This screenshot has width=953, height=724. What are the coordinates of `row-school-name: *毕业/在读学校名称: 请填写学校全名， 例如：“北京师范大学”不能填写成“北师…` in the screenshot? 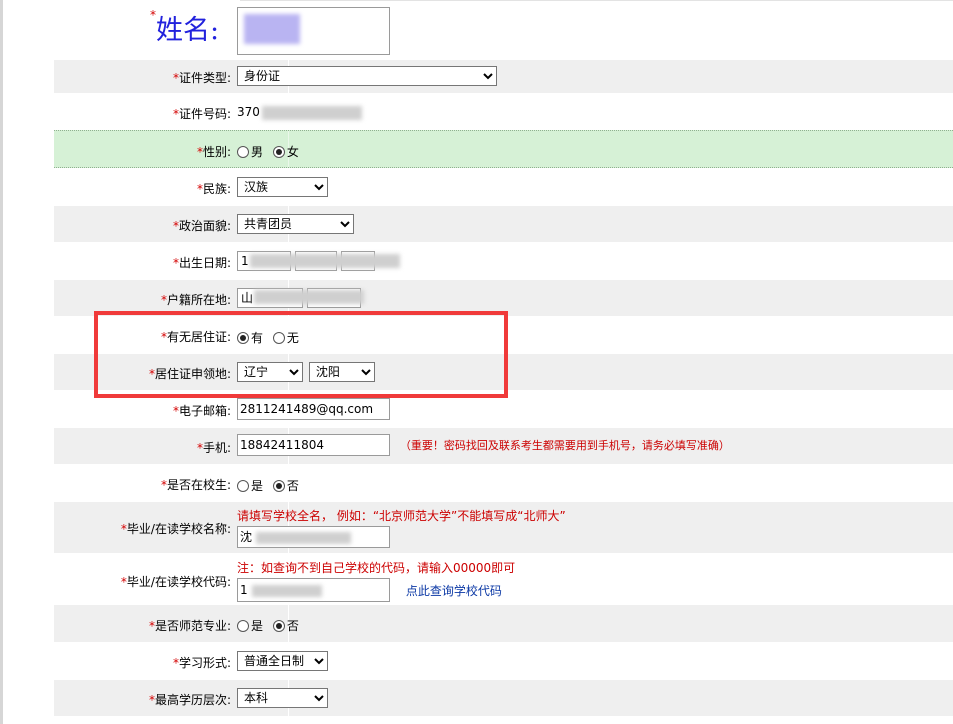 It's located at (503, 527).